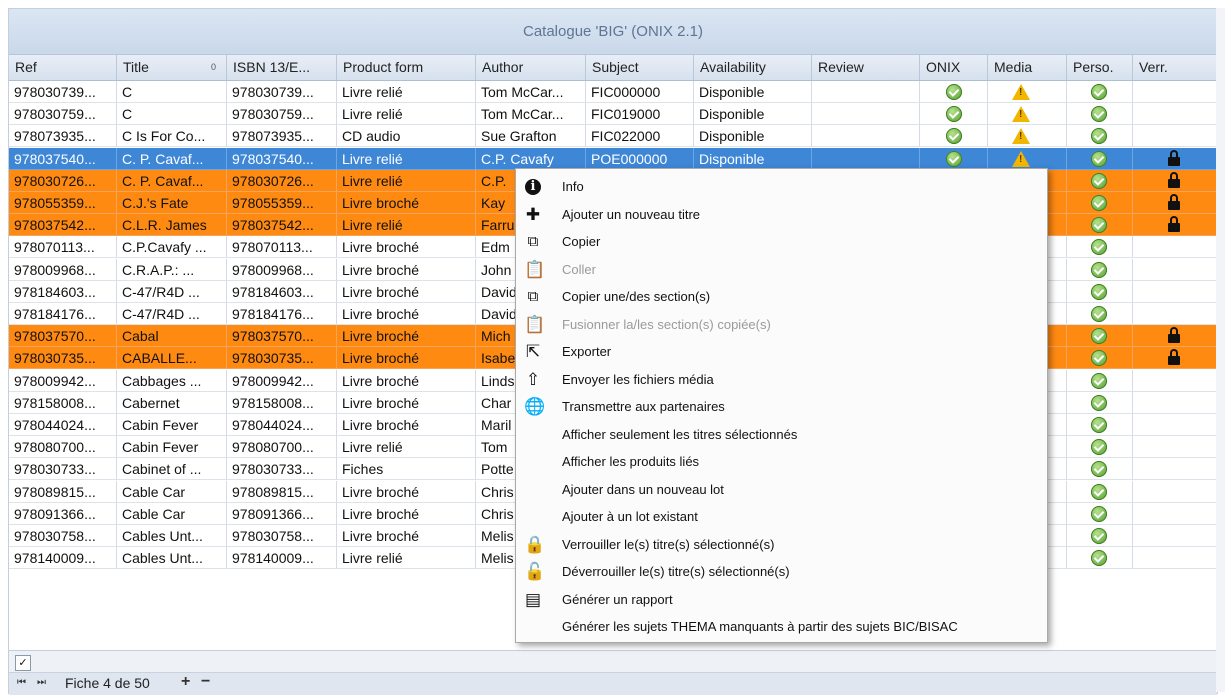 The height and width of the screenshot is (695, 1225). I want to click on context-menu-item: 📋 Fusionner la/les section(s) copiée(s), so click(781, 325).